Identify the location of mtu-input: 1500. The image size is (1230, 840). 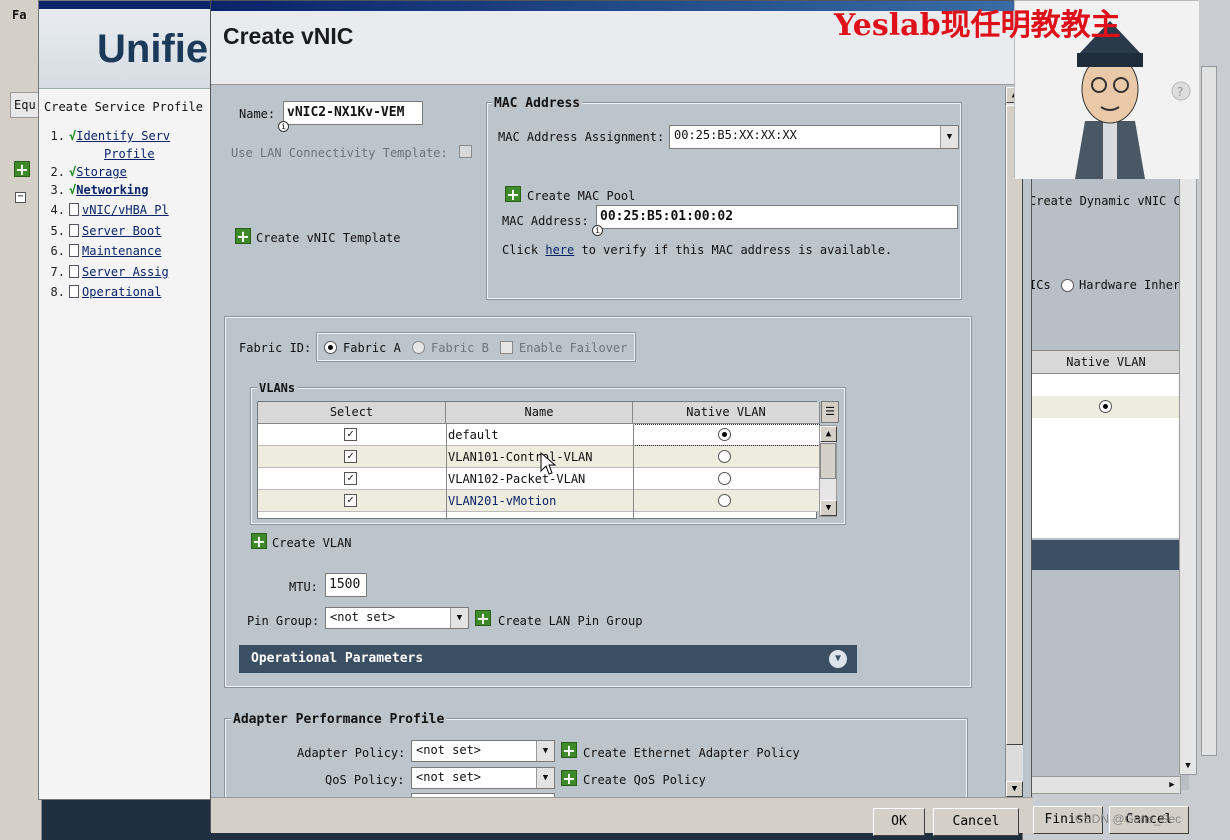
(346, 585).